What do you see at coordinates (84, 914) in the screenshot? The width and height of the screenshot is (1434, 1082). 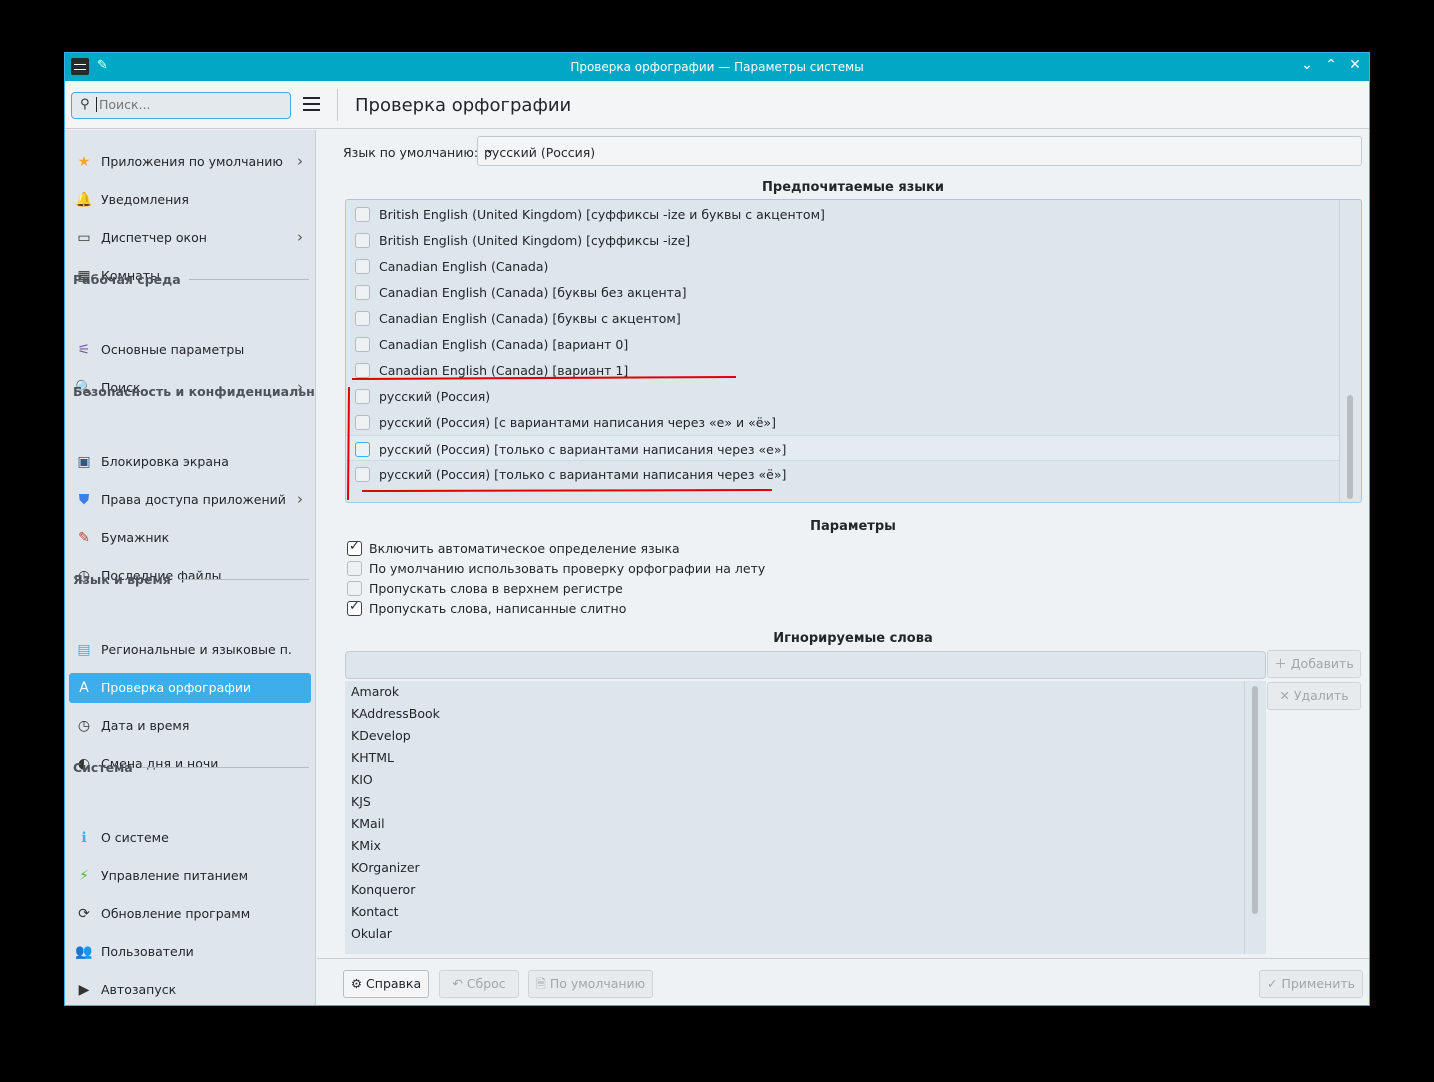 I see `update-icon: ⟳` at bounding box center [84, 914].